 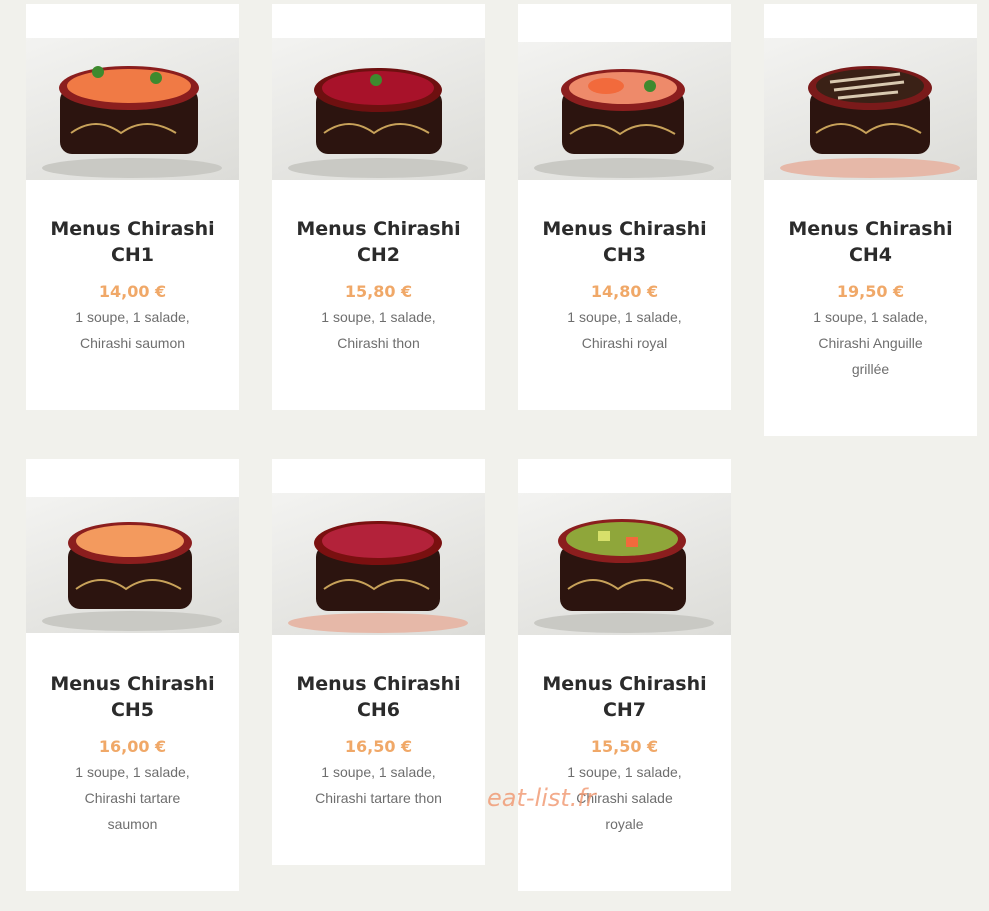 I want to click on menu-title-text: Menus Chirashi CH4, so click(x=870, y=242).